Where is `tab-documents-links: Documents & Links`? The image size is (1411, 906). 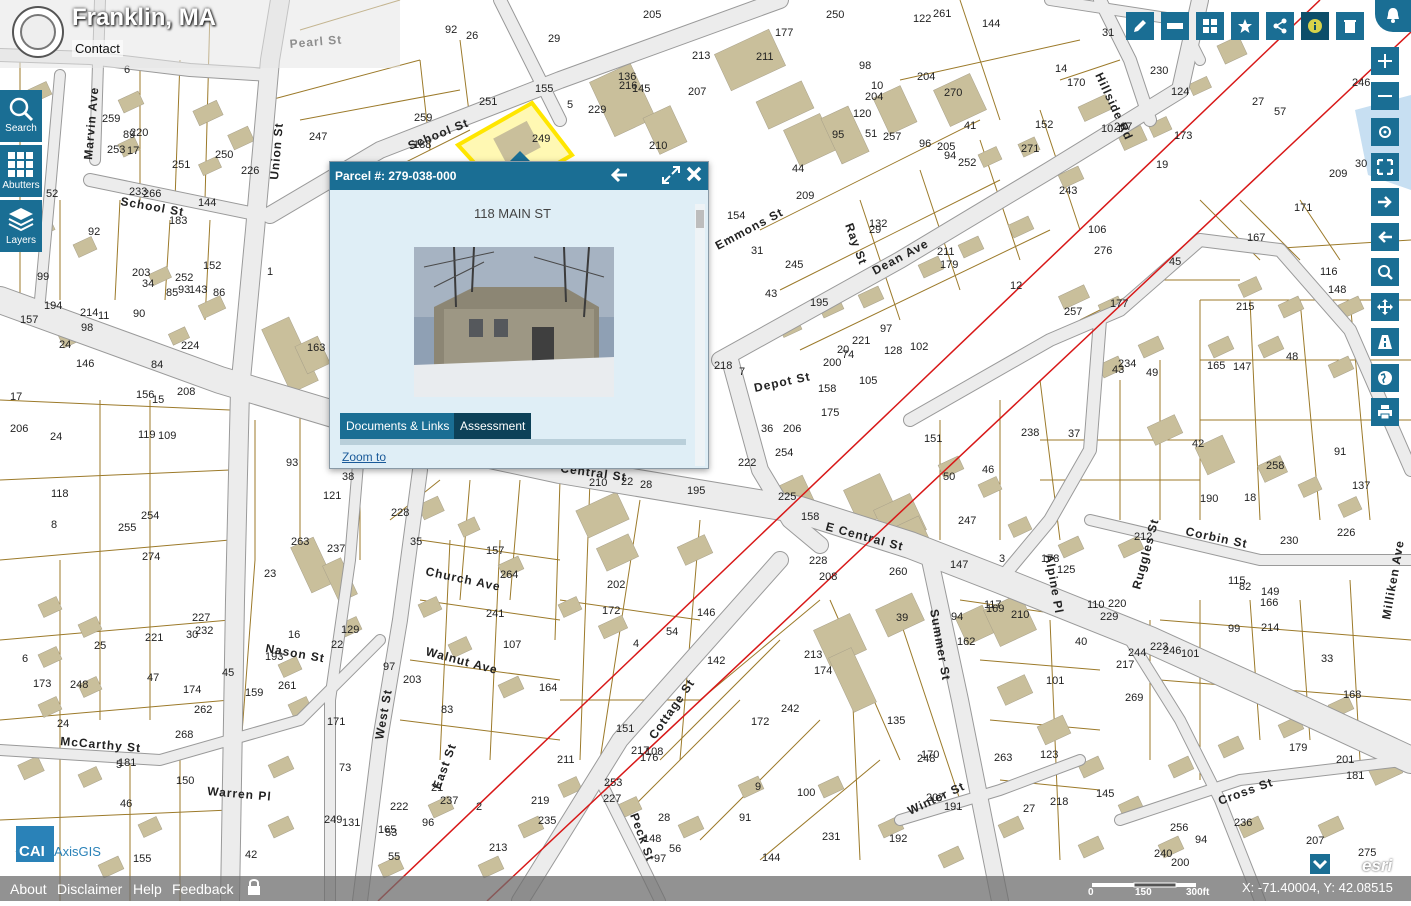
tab-documents-links: Documents & Links is located at coordinates (398, 426).